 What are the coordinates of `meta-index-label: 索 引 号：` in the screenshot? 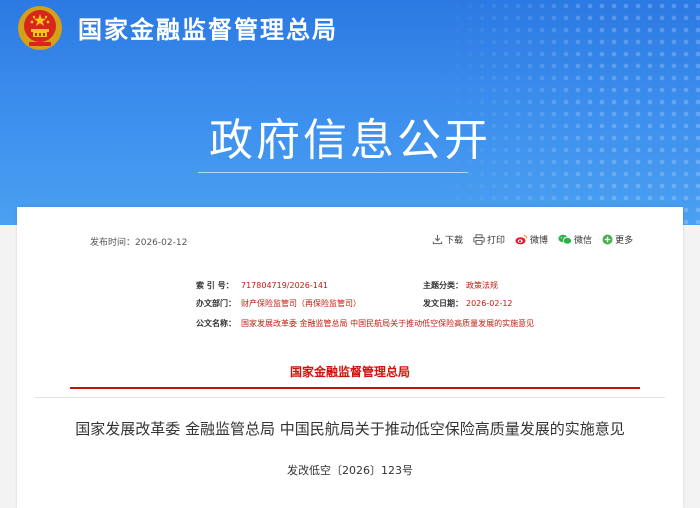 It's located at (215, 285).